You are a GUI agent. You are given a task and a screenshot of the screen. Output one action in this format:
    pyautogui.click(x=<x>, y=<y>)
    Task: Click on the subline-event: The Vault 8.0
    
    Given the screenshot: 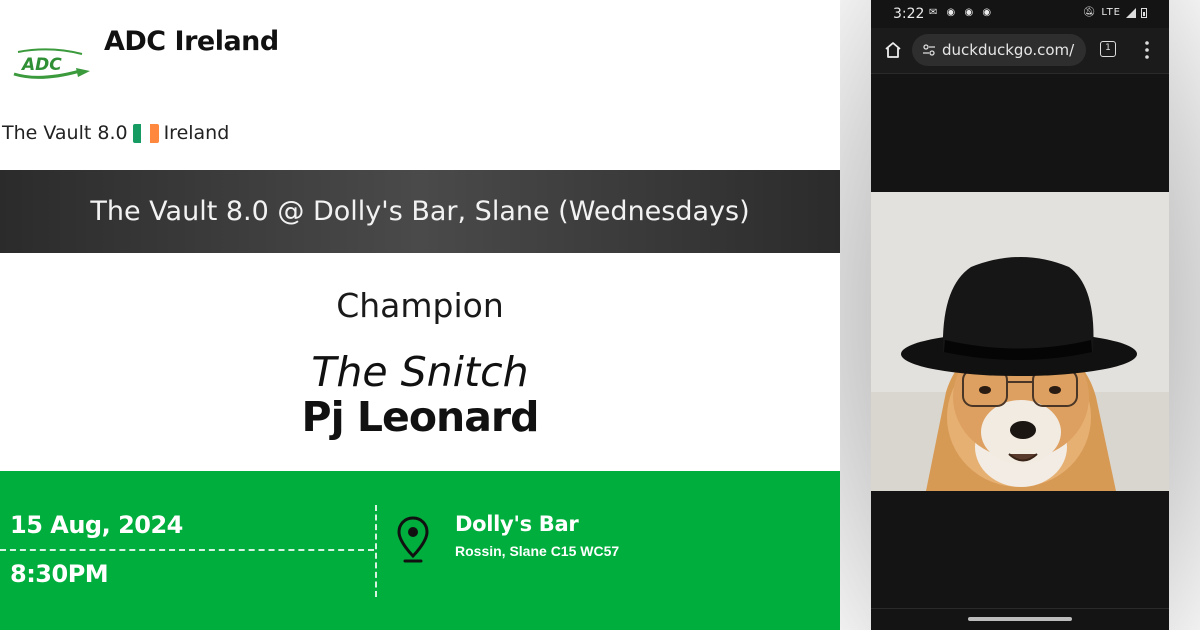 What is the action you would take?
    pyautogui.click(x=65, y=133)
    